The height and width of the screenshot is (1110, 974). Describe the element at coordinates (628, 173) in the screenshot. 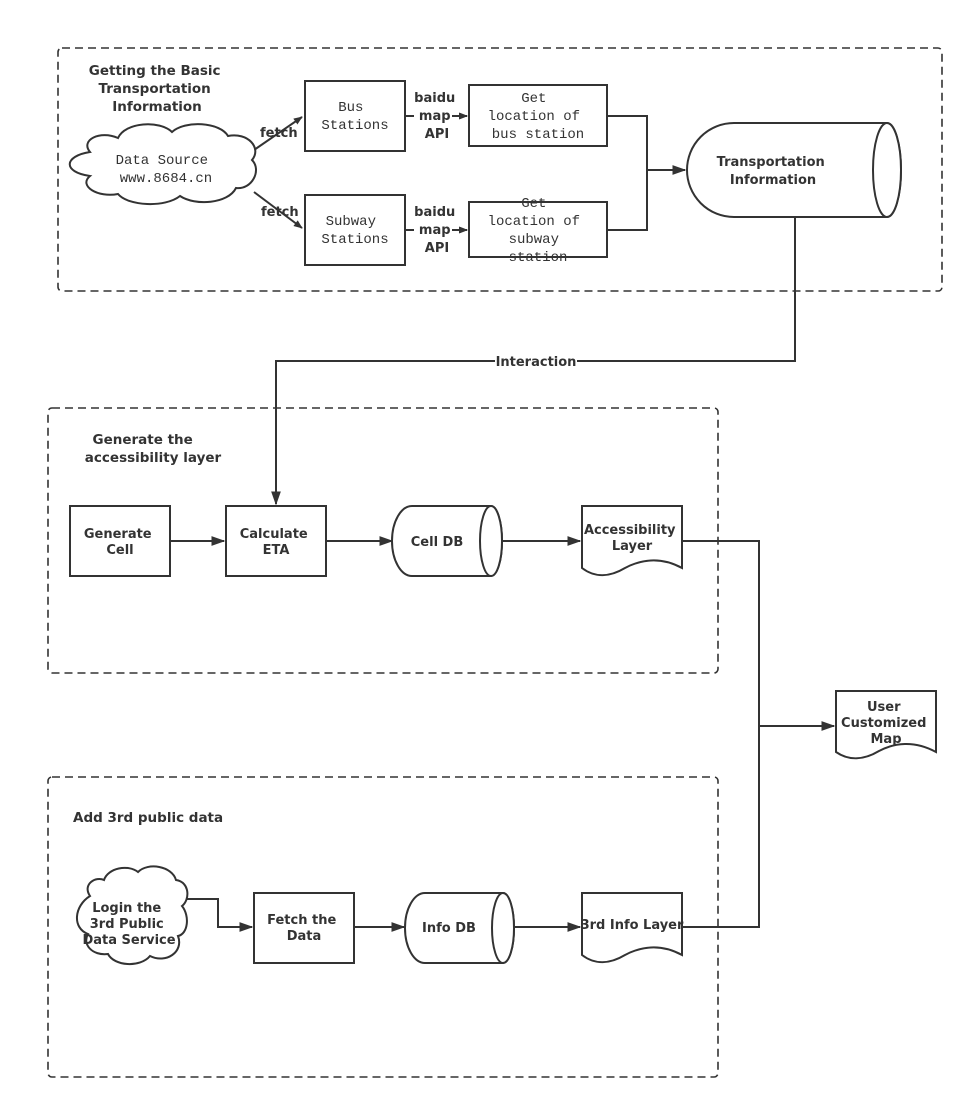

I see `edge-merge` at that location.